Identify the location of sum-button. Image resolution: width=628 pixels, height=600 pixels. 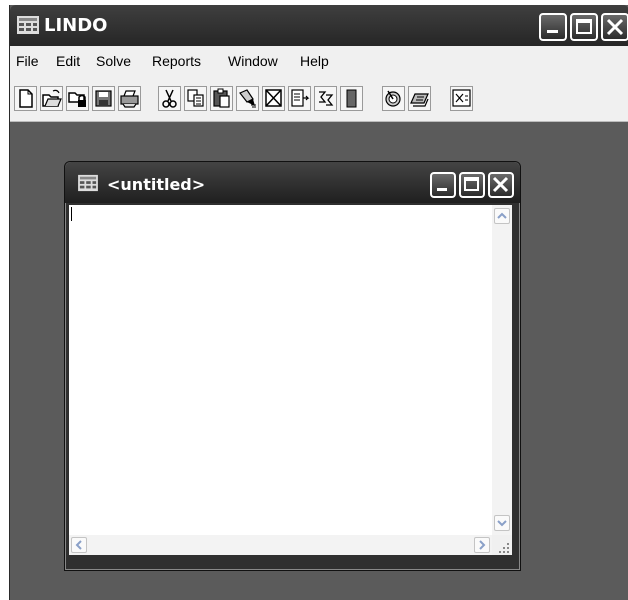
(325, 98).